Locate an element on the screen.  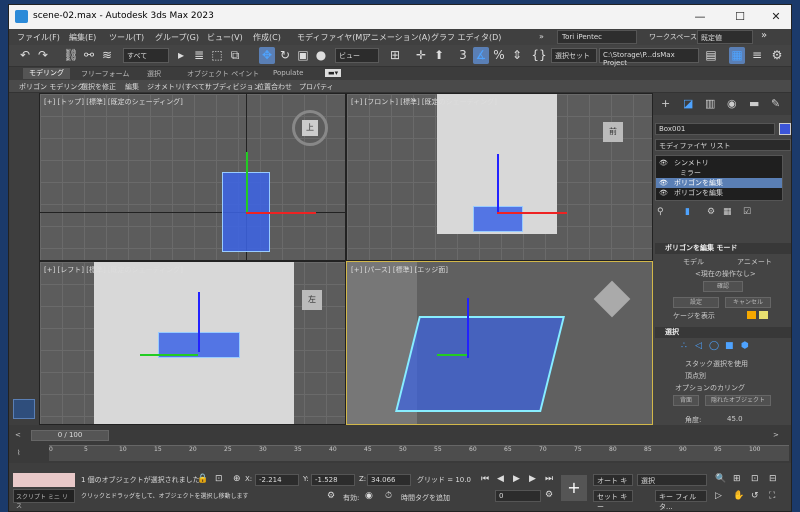
more-menu-icon: » is located at coordinates (764, 35).